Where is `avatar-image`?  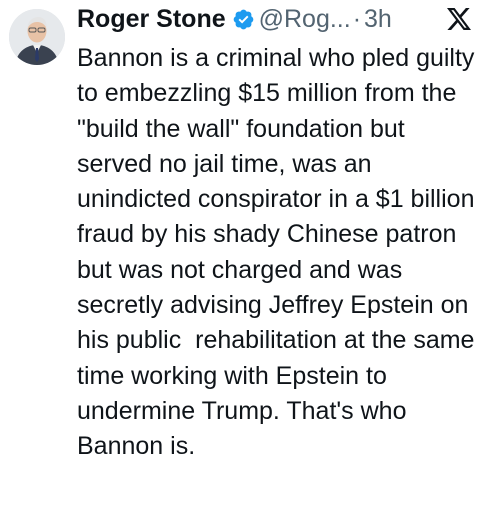
avatar-image is located at coordinates (37, 37).